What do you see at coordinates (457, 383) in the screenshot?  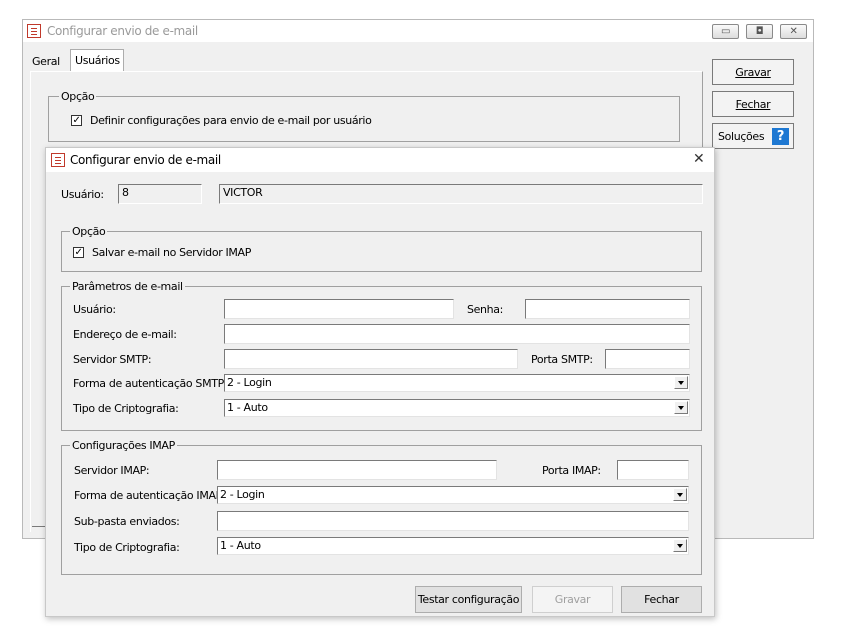 I see `smtp-auth-select: 2 - Login` at bounding box center [457, 383].